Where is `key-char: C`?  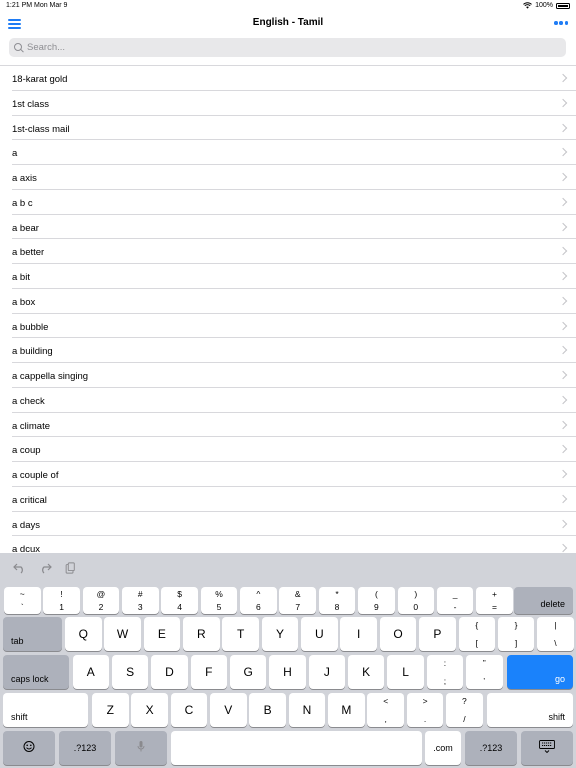 key-char: C is located at coordinates (189, 710).